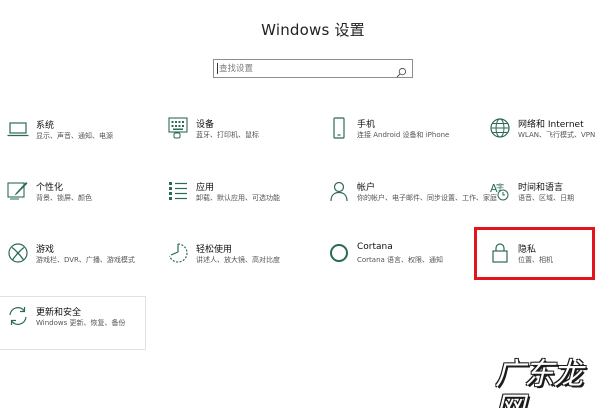 The height and width of the screenshot is (408, 600). Describe the element at coordinates (76, 205) in the screenshot. I see `tile-personalization: 个性化 背景、锁屏、颜色` at that location.